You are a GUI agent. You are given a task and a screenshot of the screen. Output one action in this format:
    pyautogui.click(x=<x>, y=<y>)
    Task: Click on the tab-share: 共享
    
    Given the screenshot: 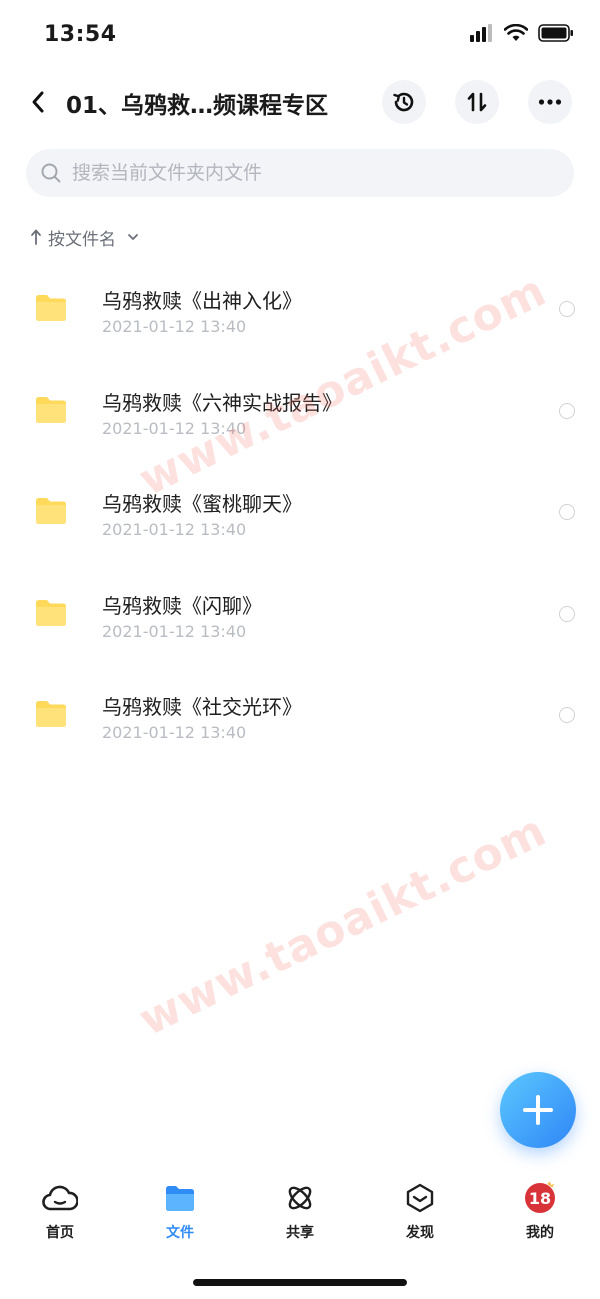 What is the action you would take?
    pyautogui.click(x=300, y=1215)
    